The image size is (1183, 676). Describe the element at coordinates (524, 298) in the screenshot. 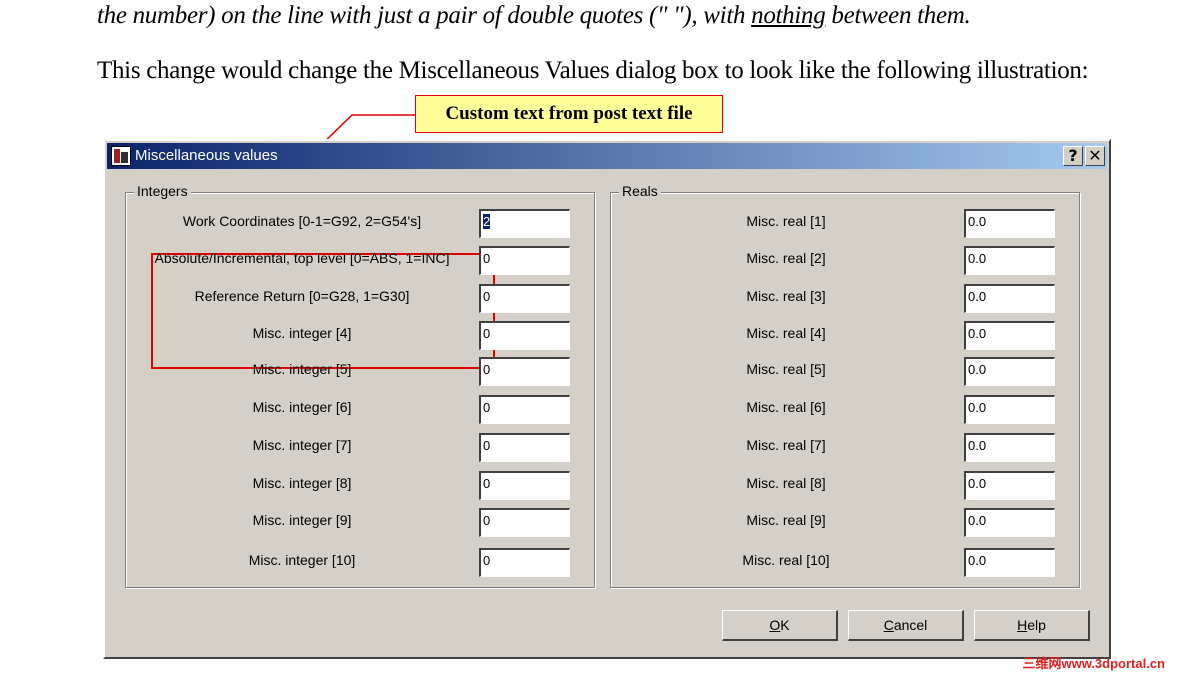

I see `integer-input-3: 0` at that location.